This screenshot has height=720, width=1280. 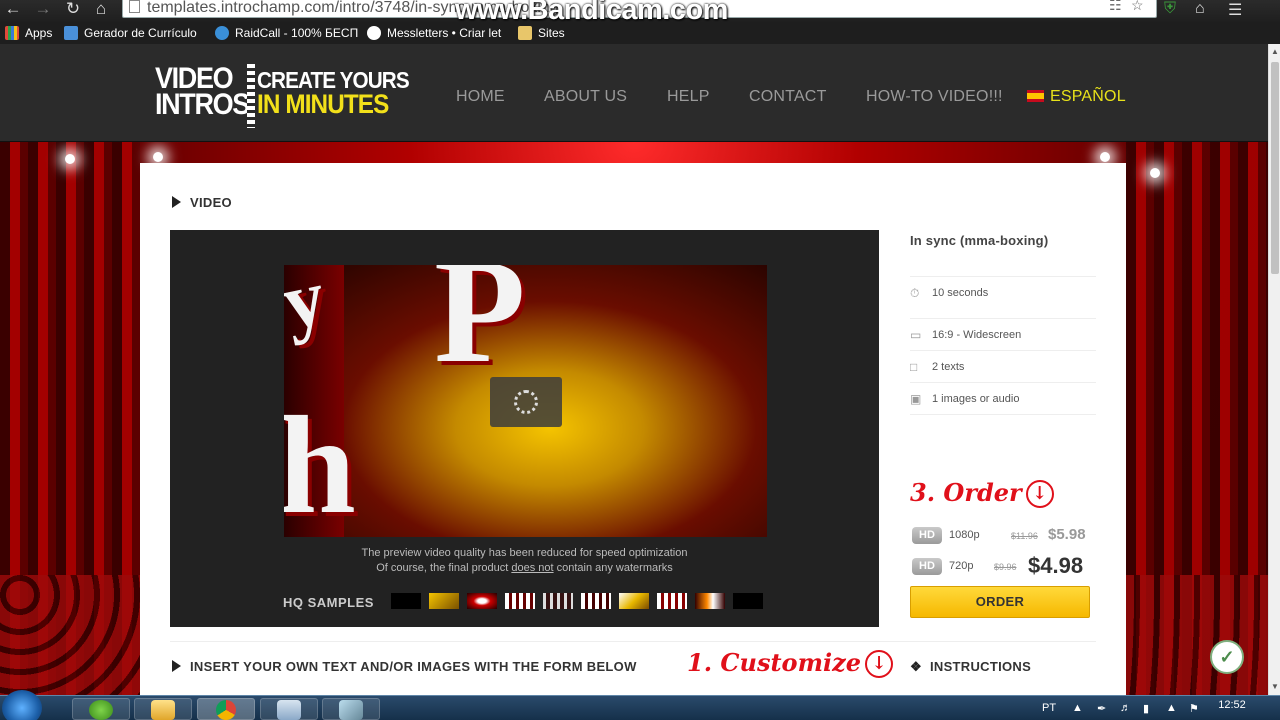 What do you see at coordinates (1005, 567) in the screenshot?
I see `old-price: $9.96` at bounding box center [1005, 567].